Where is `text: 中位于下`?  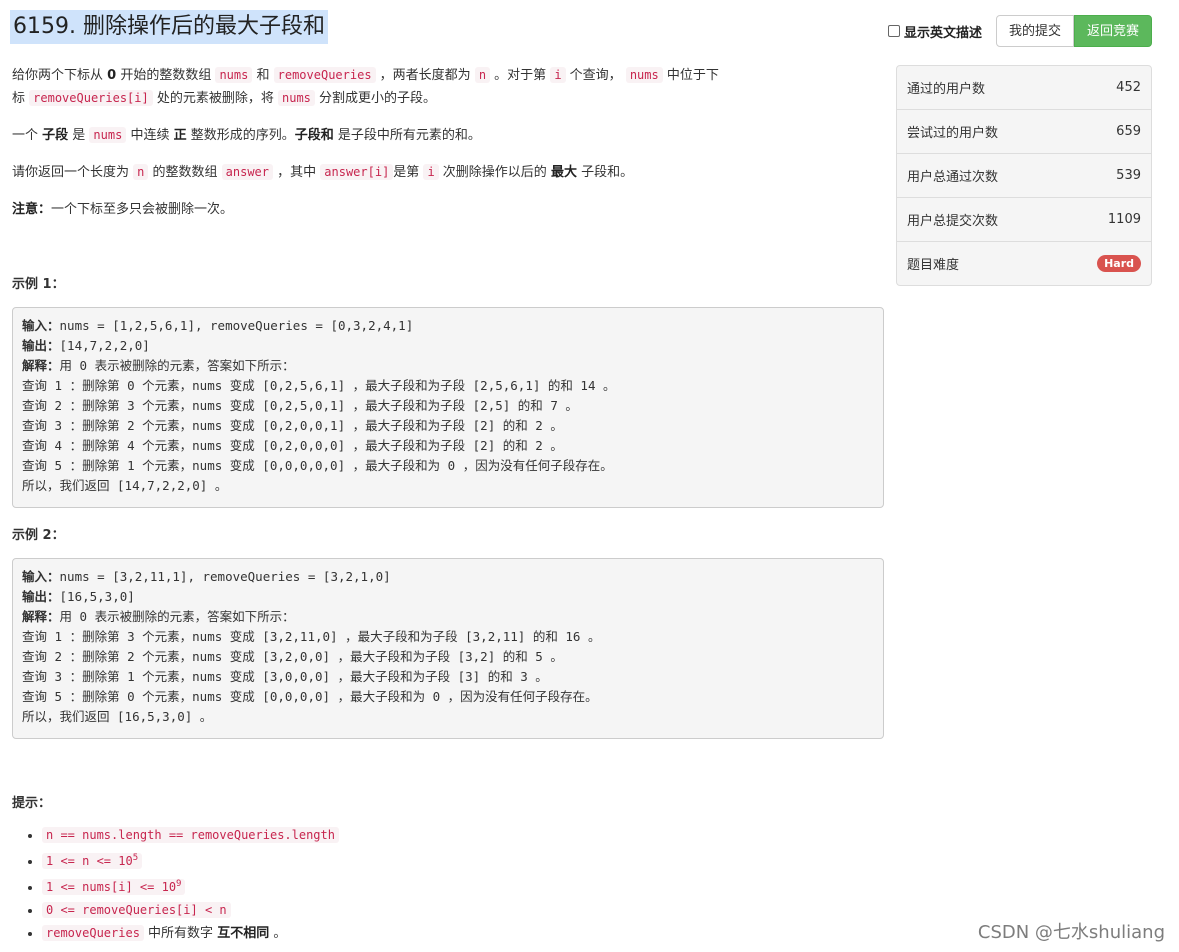
text: 中位于下 is located at coordinates (690, 75).